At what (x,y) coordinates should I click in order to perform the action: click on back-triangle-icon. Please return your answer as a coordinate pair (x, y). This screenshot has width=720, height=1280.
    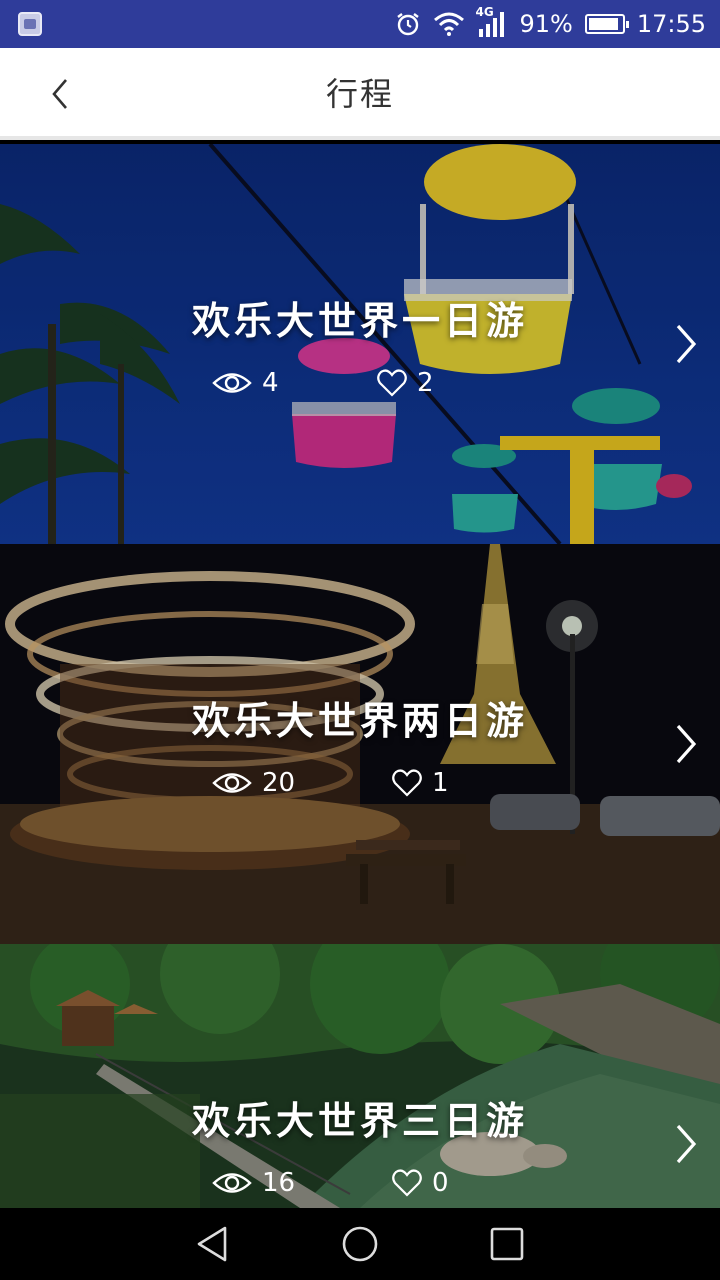
    Looking at the image, I should click on (213, 1244).